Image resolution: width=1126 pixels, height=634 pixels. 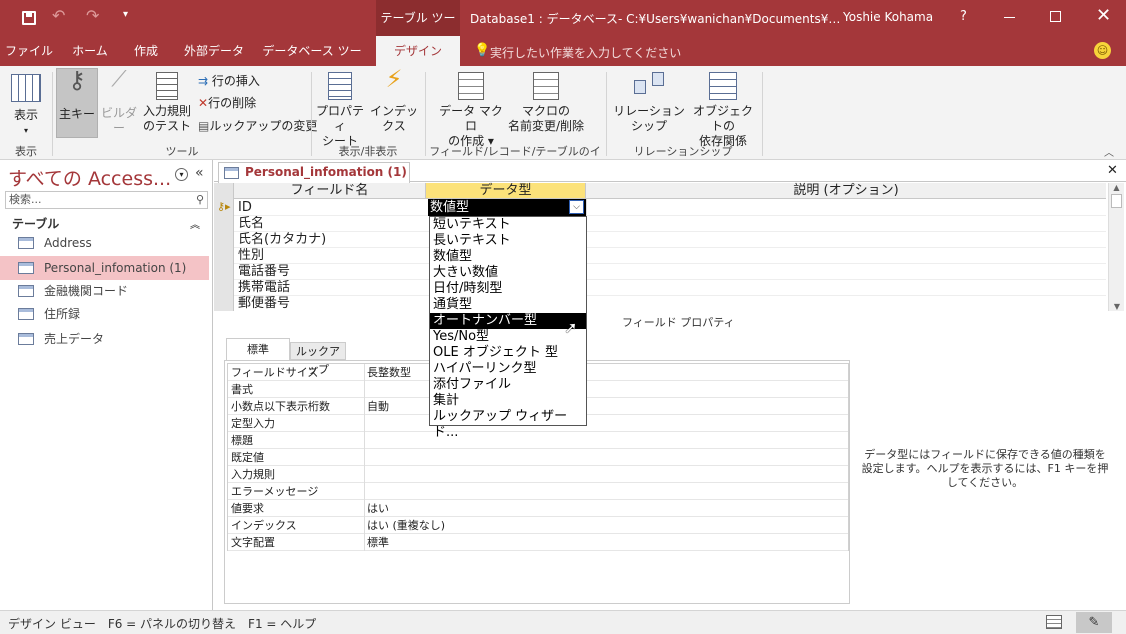 What do you see at coordinates (104, 339) in the screenshot?
I see `nav-item-sales: 売上データ` at bounding box center [104, 339].